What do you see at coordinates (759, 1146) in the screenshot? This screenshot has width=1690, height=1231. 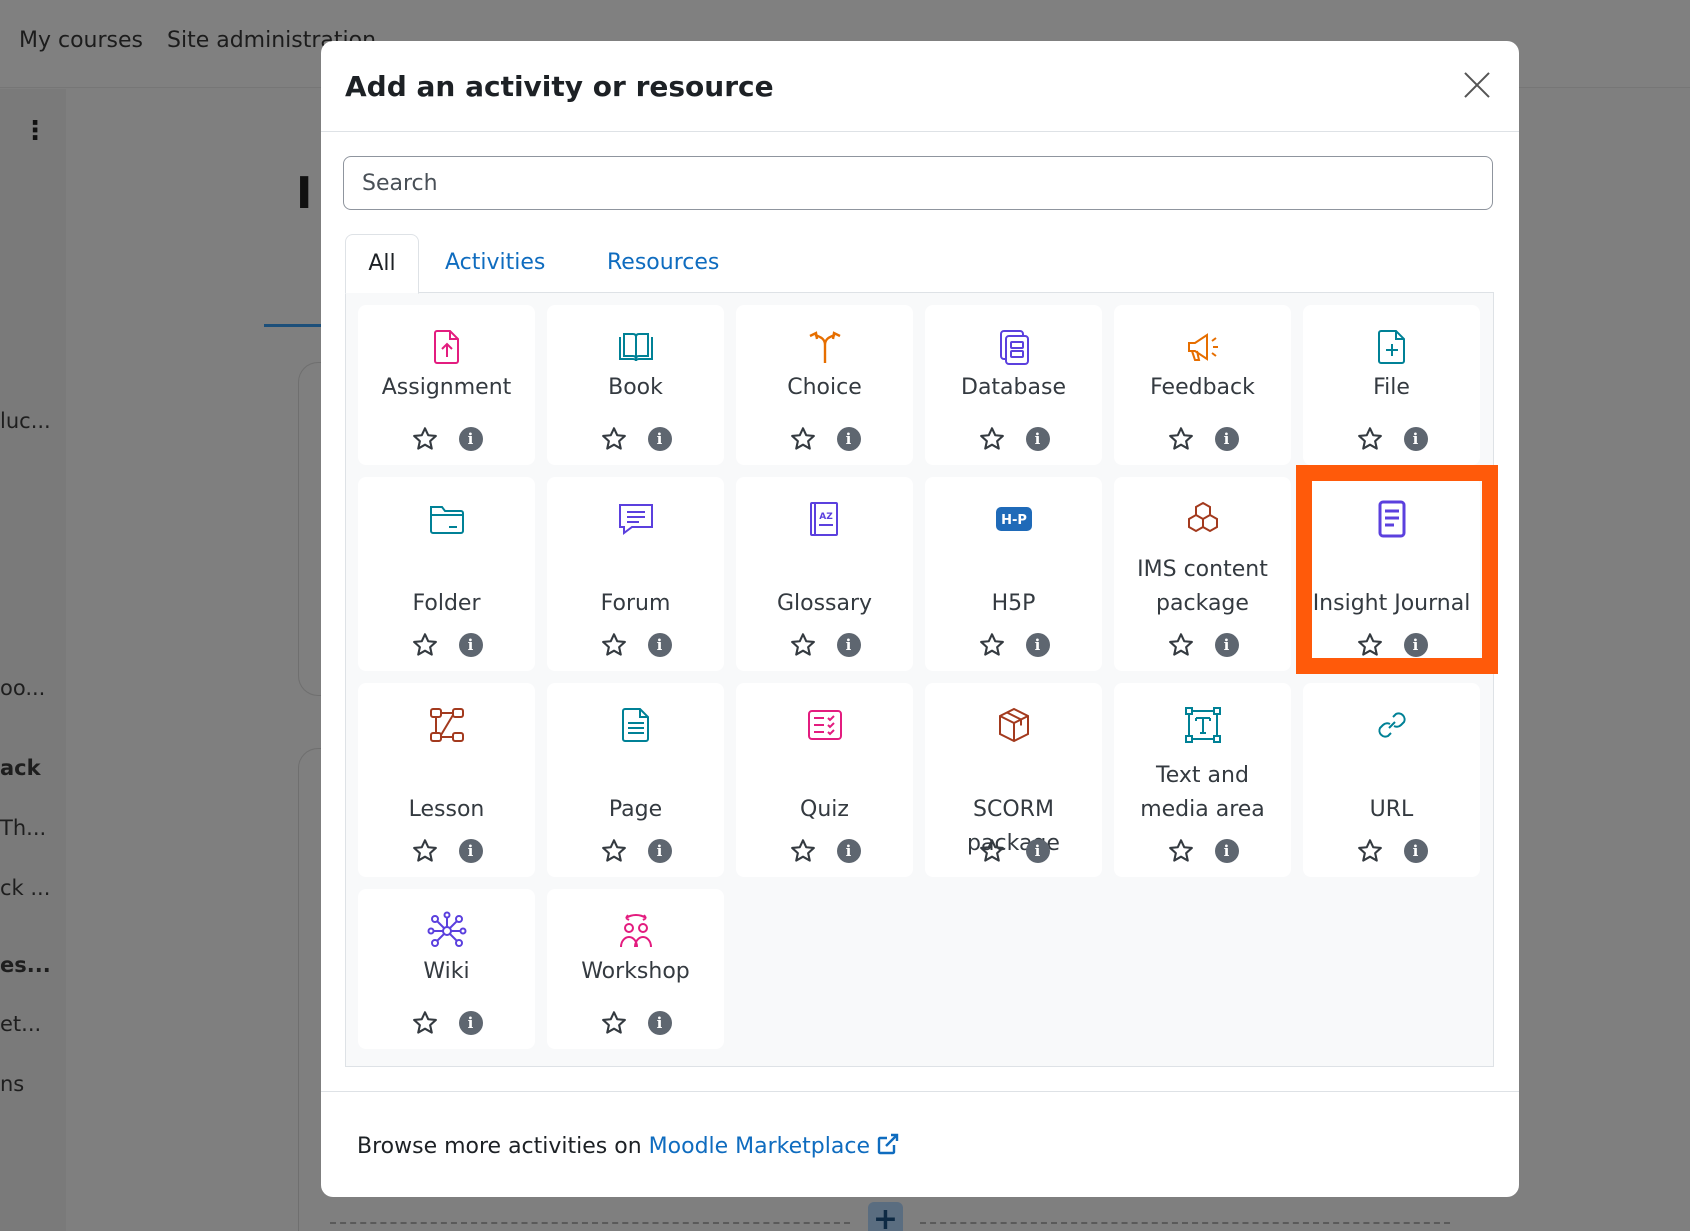 I see `marketplace-link-label: Moodle Marketplace` at bounding box center [759, 1146].